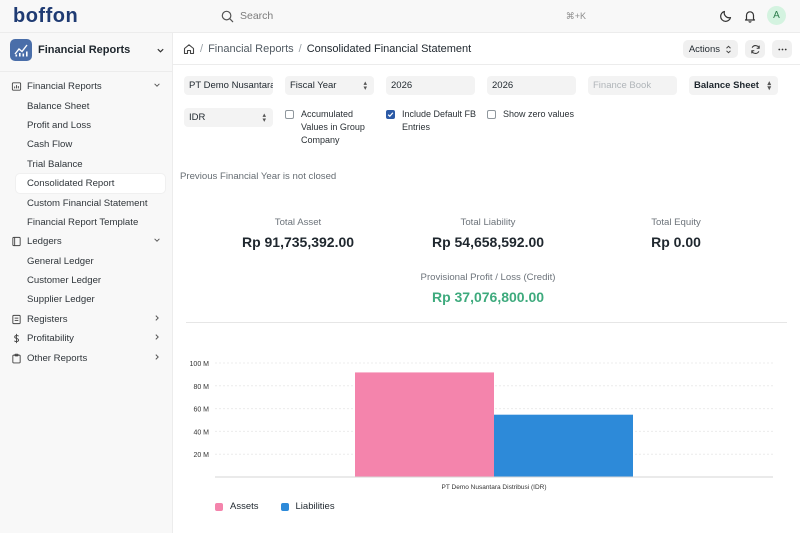 Image resolution: width=800 pixels, height=533 pixels. What do you see at coordinates (782, 49) in the screenshot?
I see `more-options-button` at bounding box center [782, 49].